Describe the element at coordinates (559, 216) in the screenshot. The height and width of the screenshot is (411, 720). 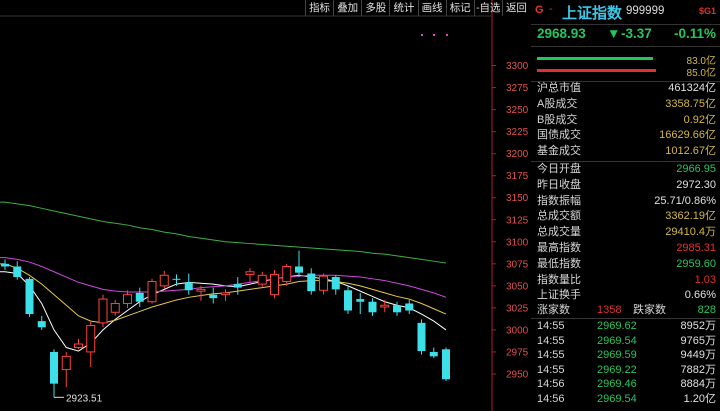
I see `stat-label: 总成交额` at that location.